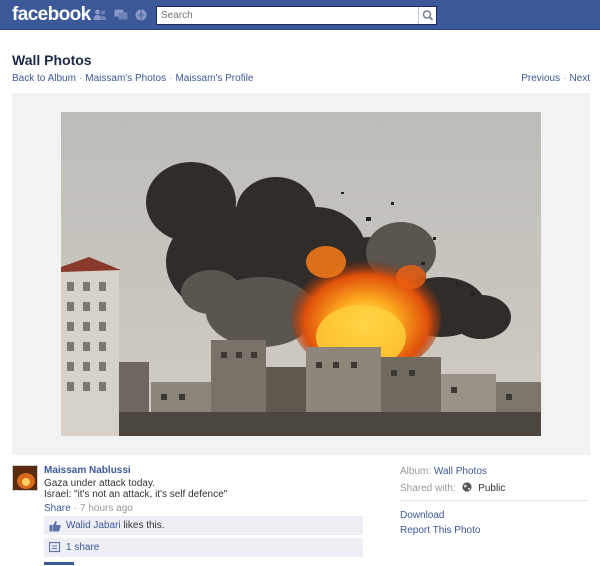 The height and width of the screenshot is (566, 600). I want to click on profile-picture, so click(25, 478).